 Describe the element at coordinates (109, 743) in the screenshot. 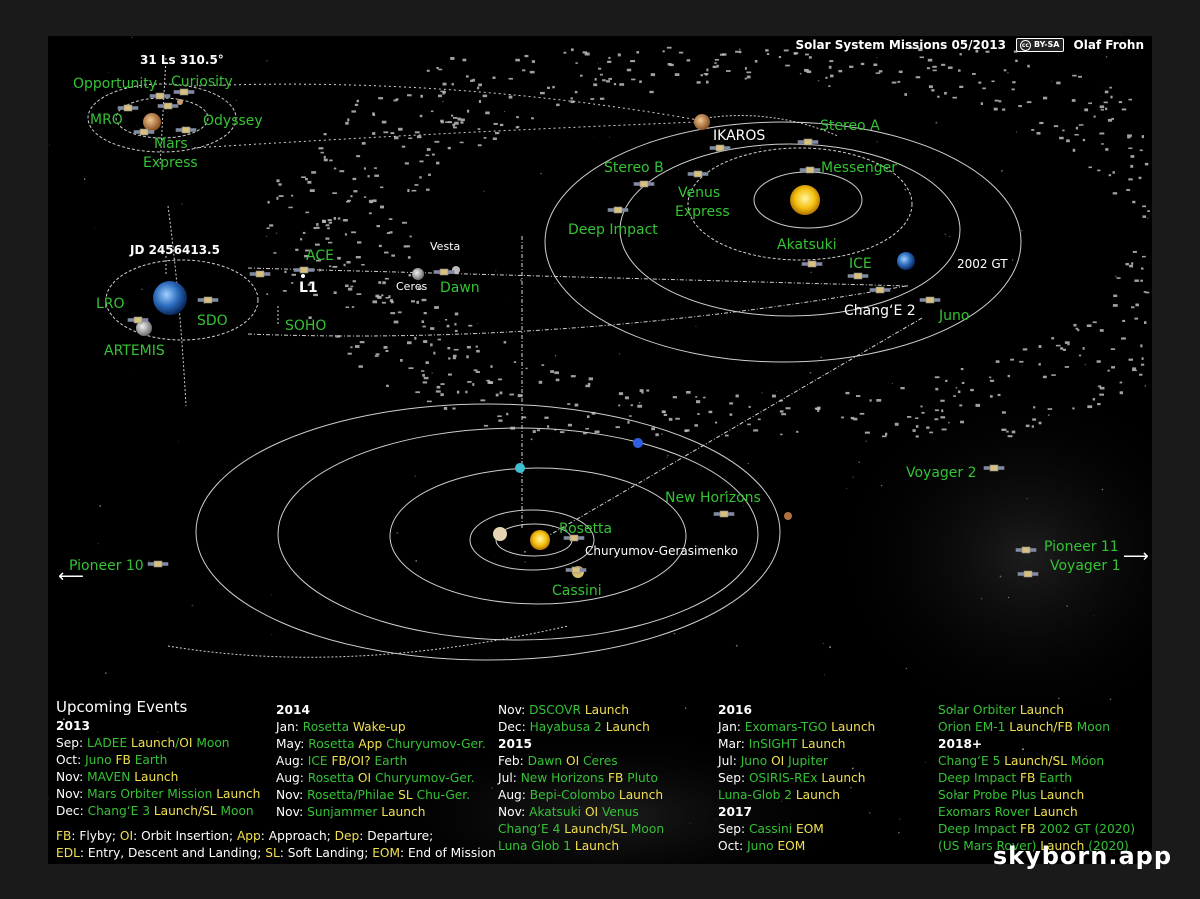

I see `event-subject: LADEE` at that location.